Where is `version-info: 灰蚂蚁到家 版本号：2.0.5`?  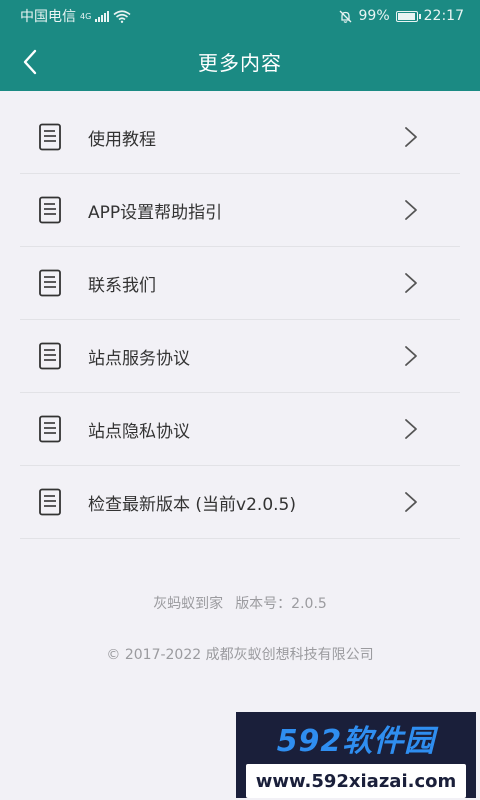
version-info: 灰蚂蚁到家 版本号：2.0.5 is located at coordinates (240, 603).